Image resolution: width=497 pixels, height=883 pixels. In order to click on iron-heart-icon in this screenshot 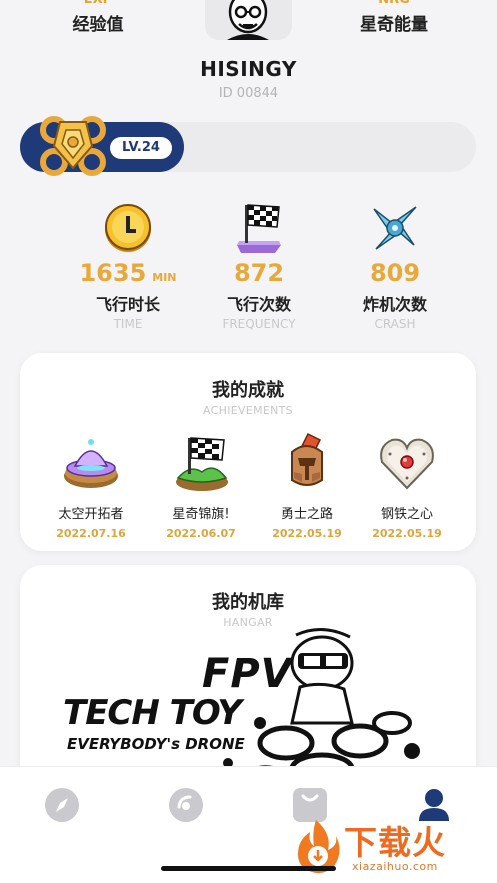, I will do `click(407, 464)`.